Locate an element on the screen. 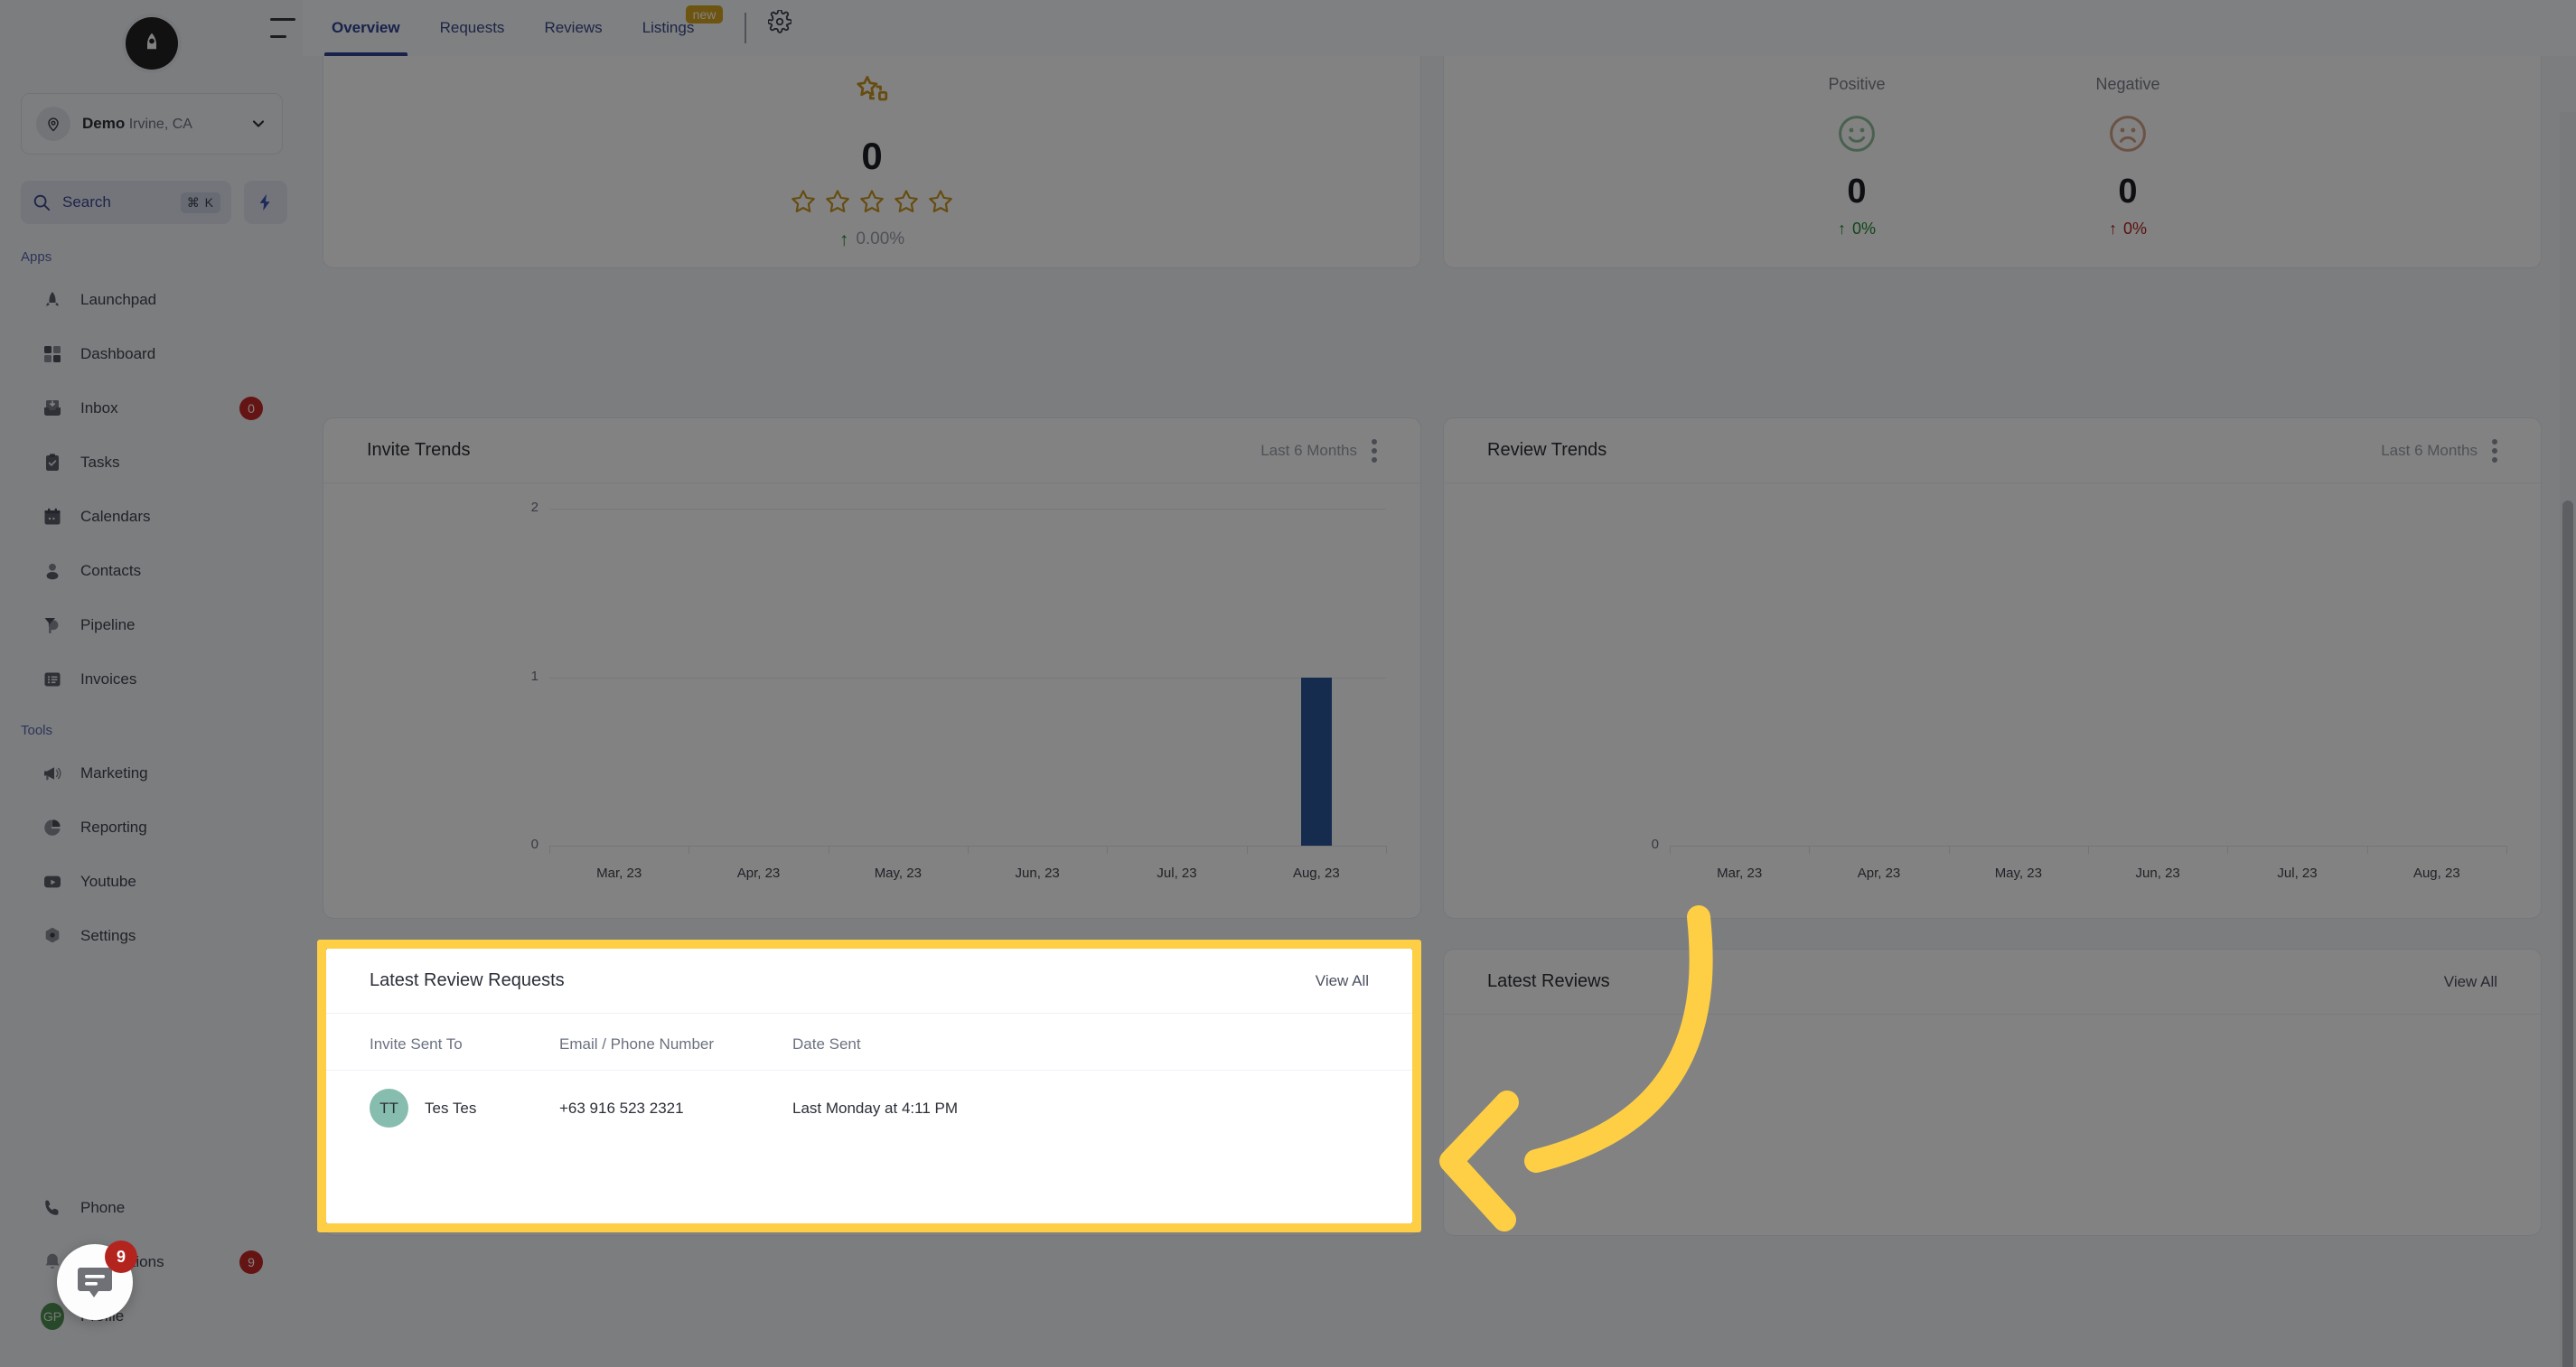 The height and width of the screenshot is (1367, 2576). chart-x-tick-label: Apr, 23 is located at coordinates (758, 873).